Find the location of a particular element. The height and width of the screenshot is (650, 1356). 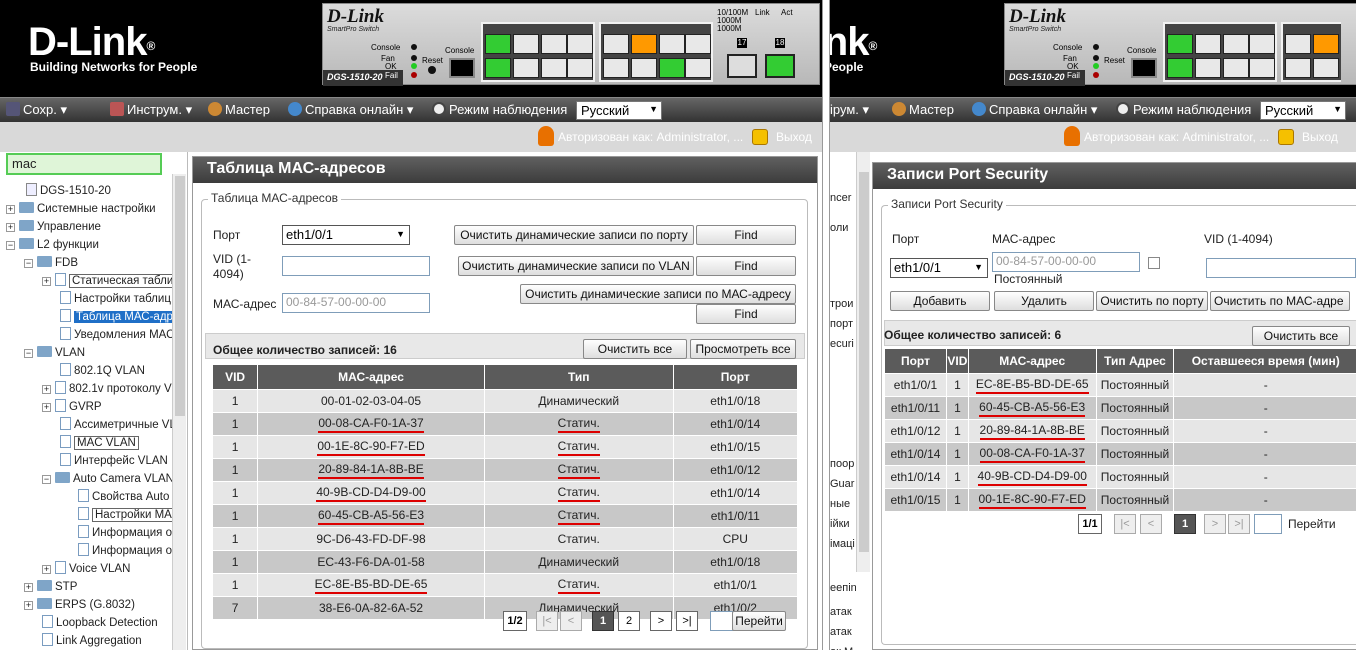

first-page-button: |< is located at coordinates (547, 621).